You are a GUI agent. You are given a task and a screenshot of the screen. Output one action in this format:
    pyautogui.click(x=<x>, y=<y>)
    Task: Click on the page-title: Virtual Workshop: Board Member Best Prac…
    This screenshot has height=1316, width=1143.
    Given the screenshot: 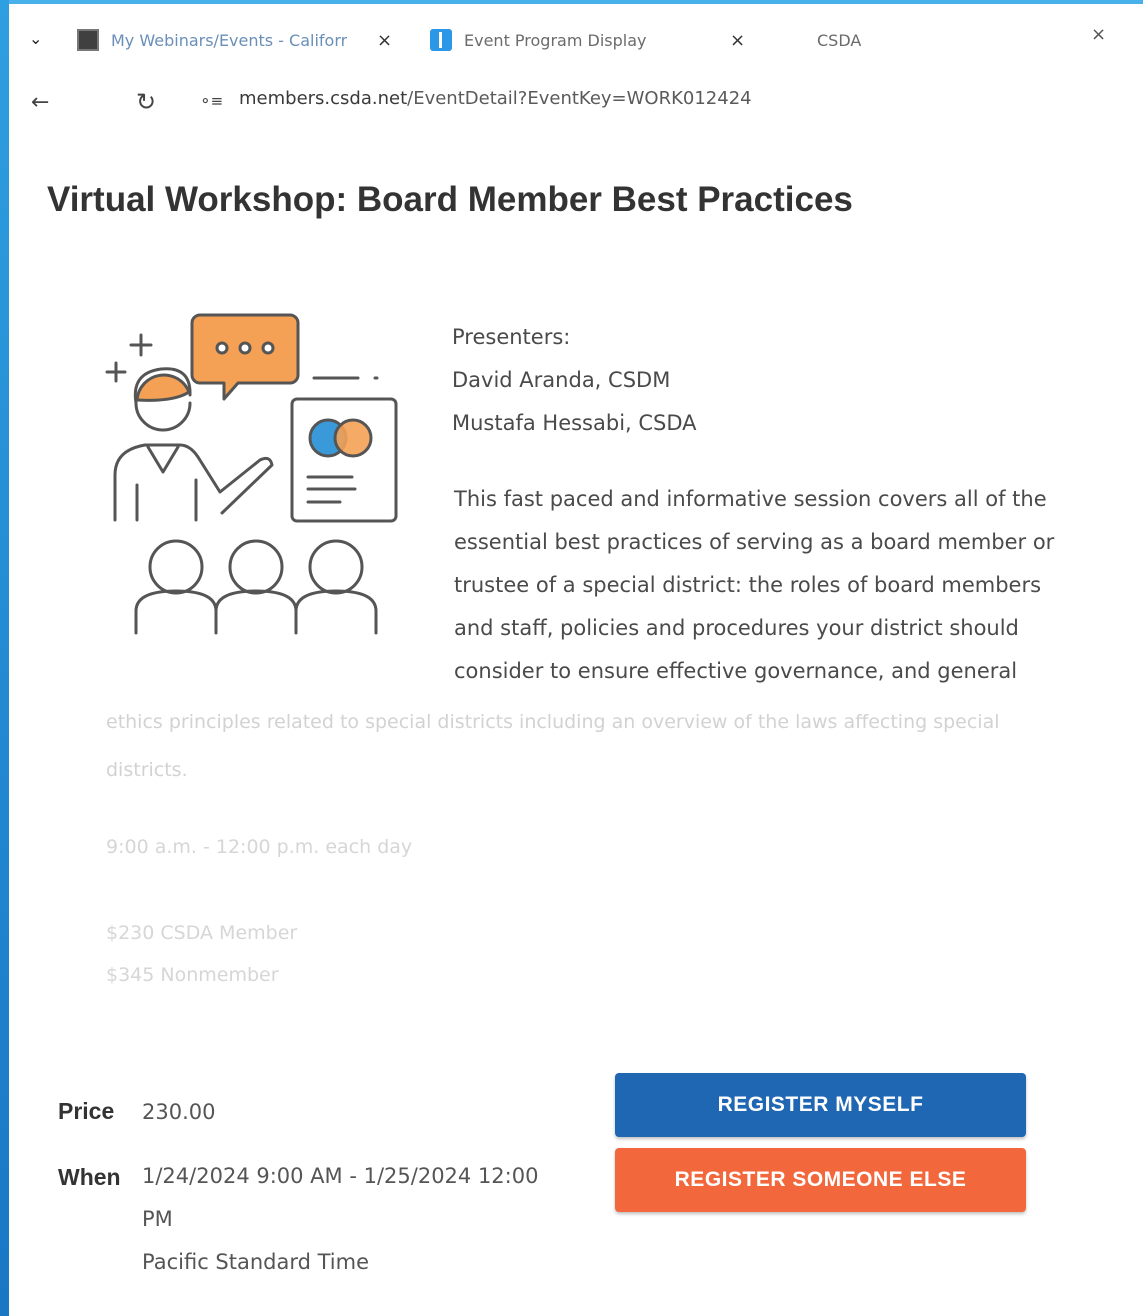 What is the action you would take?
    pyautogui.click(x=450, y=199)
    